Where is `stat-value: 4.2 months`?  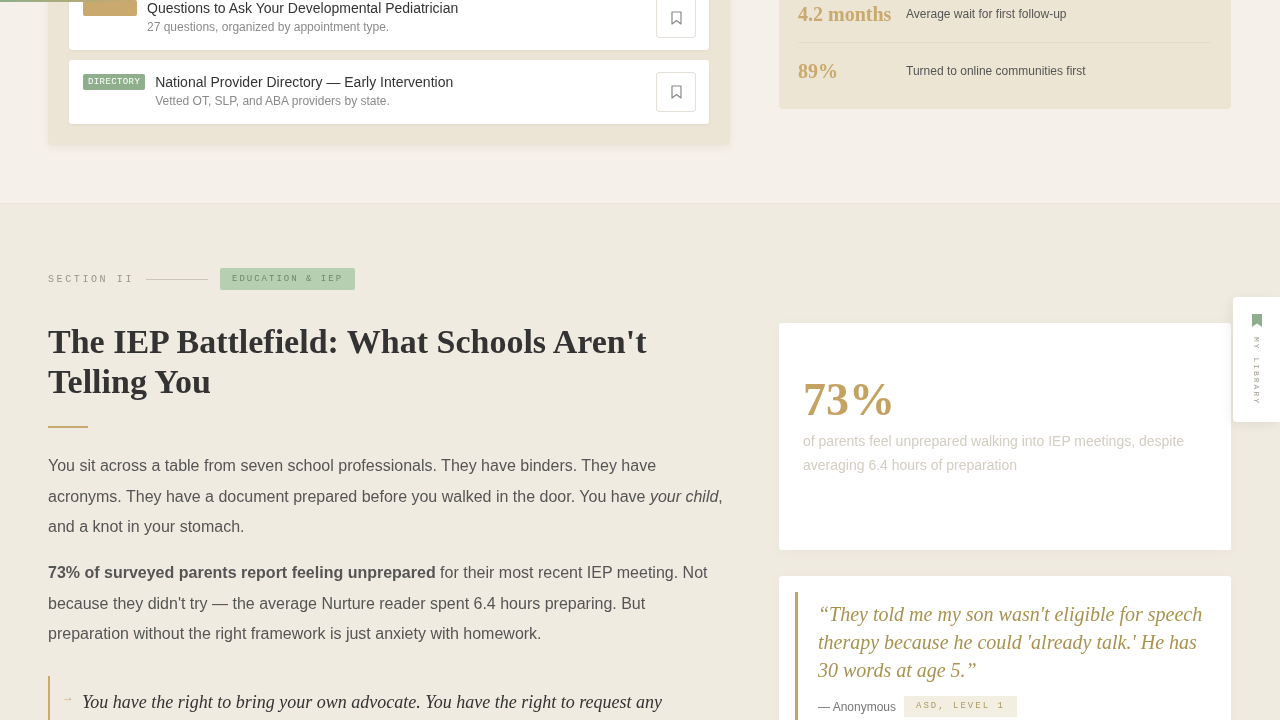
stat-value: 4.2 months is located at coordinates (845, 14).